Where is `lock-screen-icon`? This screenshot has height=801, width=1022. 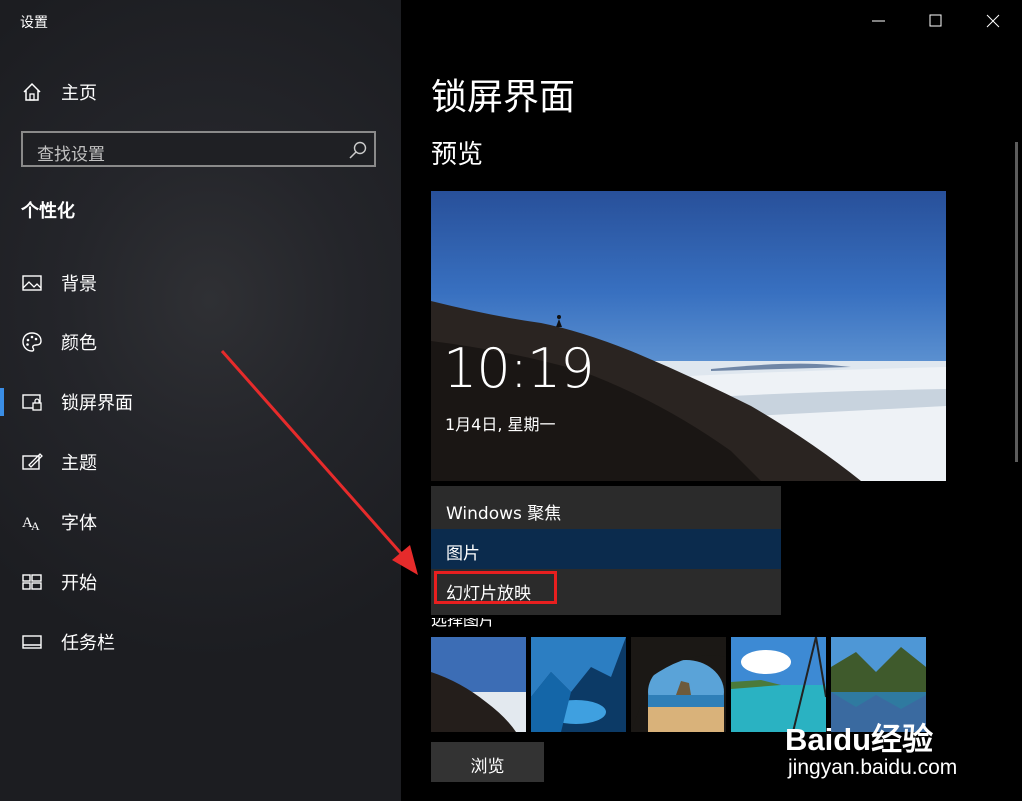
lock-screen-icon is located at coordinates (32, 402).